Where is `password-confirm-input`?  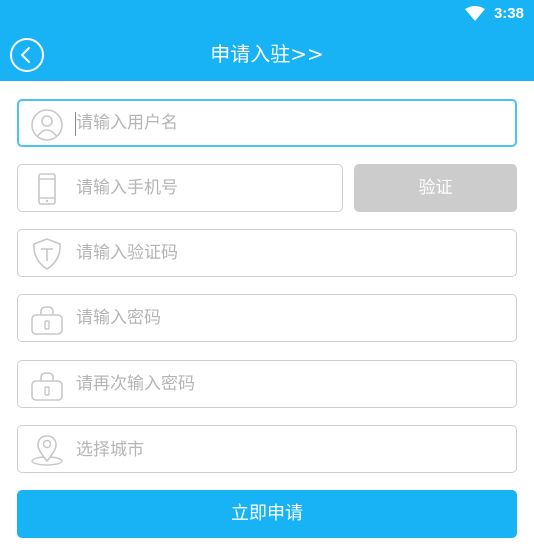 password-confirm-input is located at coordinates (286, 384).